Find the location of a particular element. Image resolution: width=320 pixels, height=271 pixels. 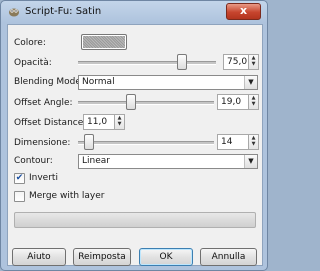

ok-button-label: OK is located at coordinates (166, 257).